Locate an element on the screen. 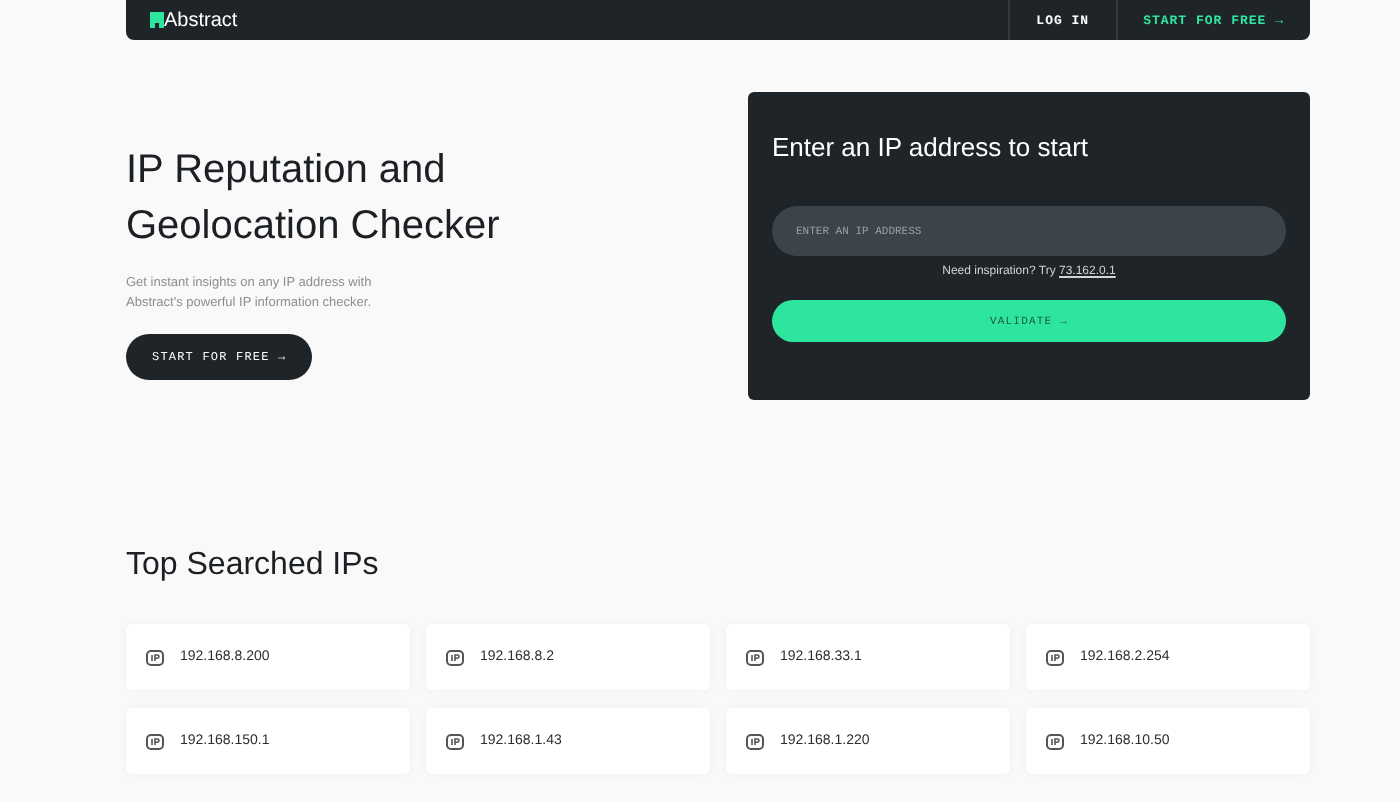 The width and height of the screenshot is (1400, 802). page-title: IP Reputation and Geolocation Checker is located at coordinates (314, 199).